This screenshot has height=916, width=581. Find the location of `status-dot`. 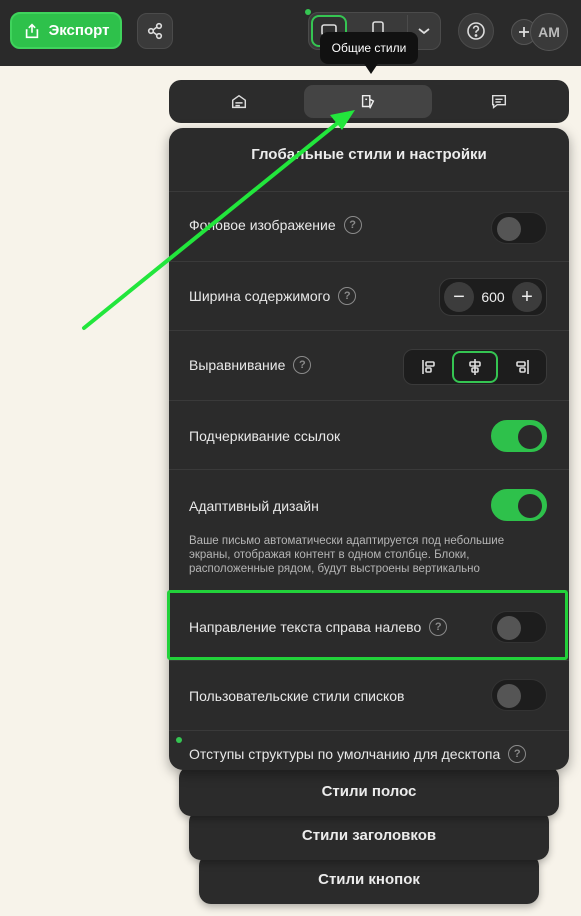

status-dot is located at coordinates (179, 740).